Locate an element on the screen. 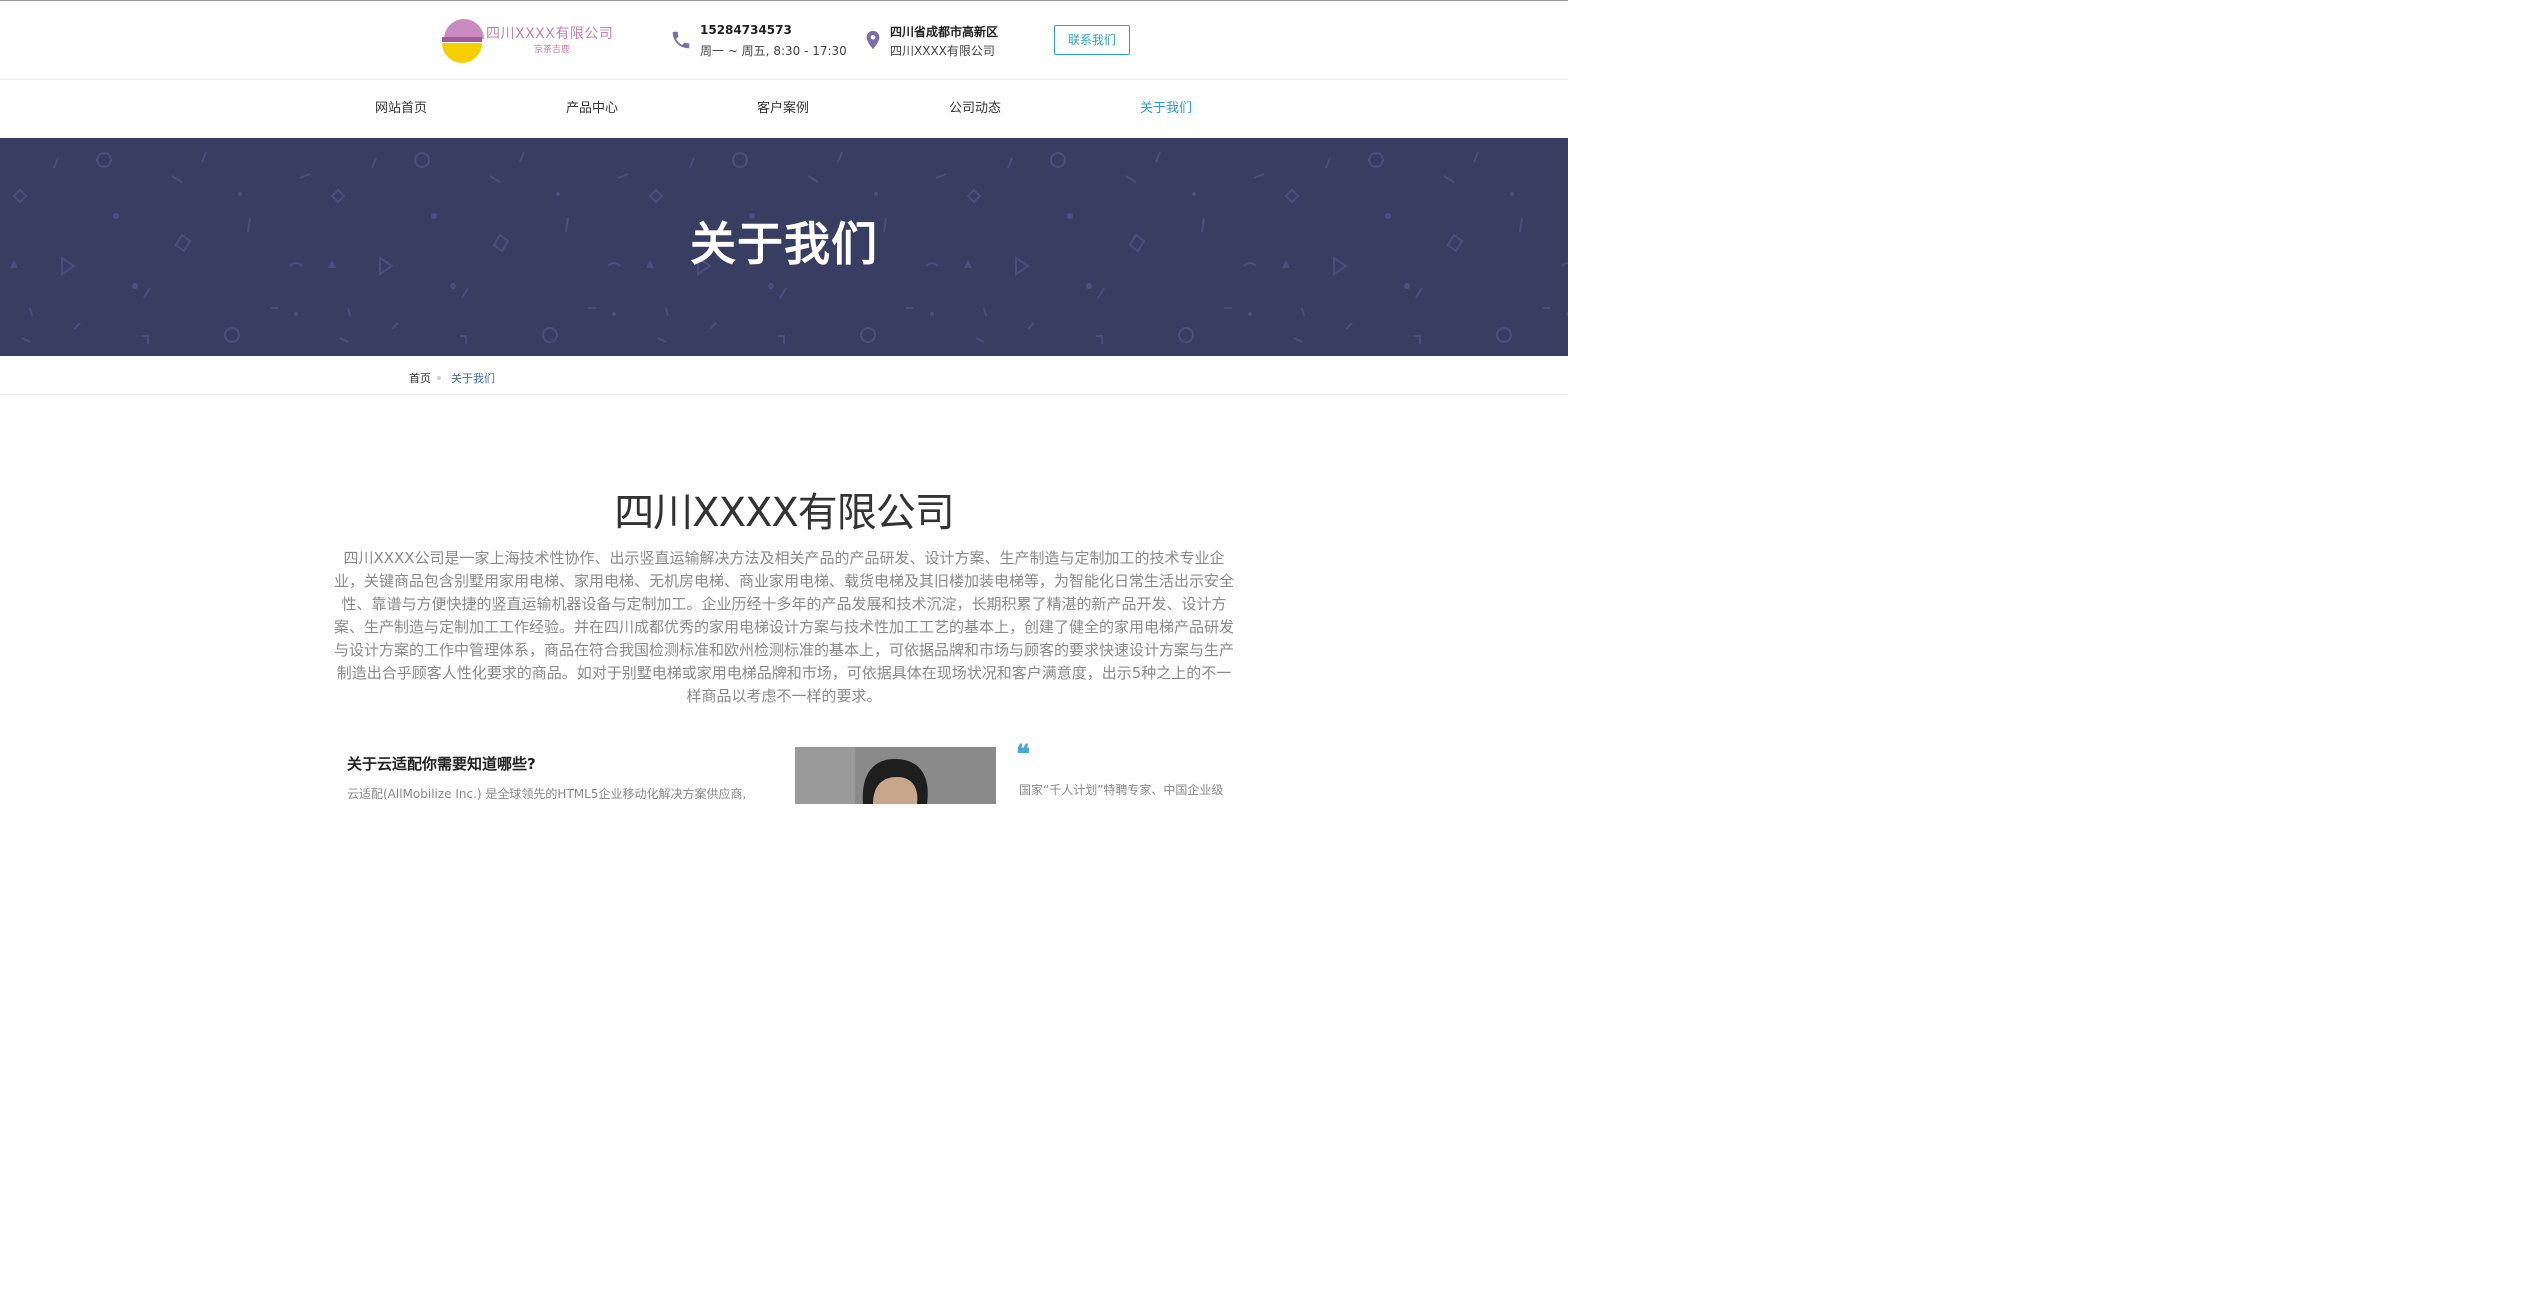 The height and width of the screenshot is (1302, 2539). nav-item-news: 公司动态 is located at coordinates (975, 109).